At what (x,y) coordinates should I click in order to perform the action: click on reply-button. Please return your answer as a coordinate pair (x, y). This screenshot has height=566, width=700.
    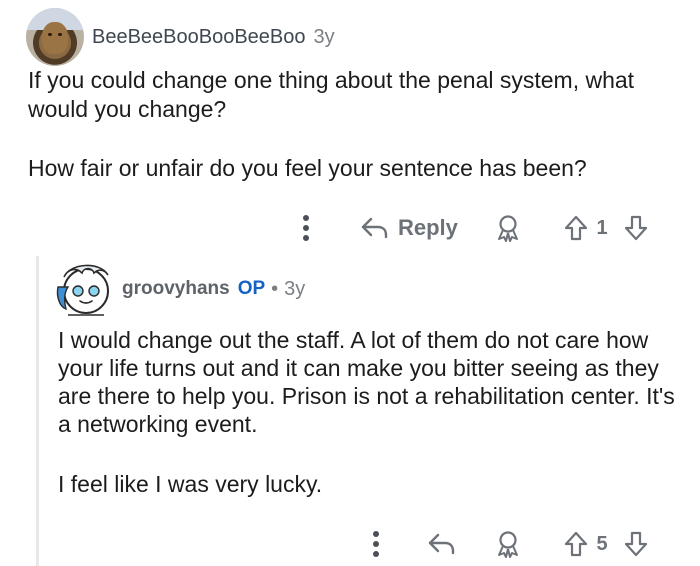
    Looking at the image, I should click on (442, 544).